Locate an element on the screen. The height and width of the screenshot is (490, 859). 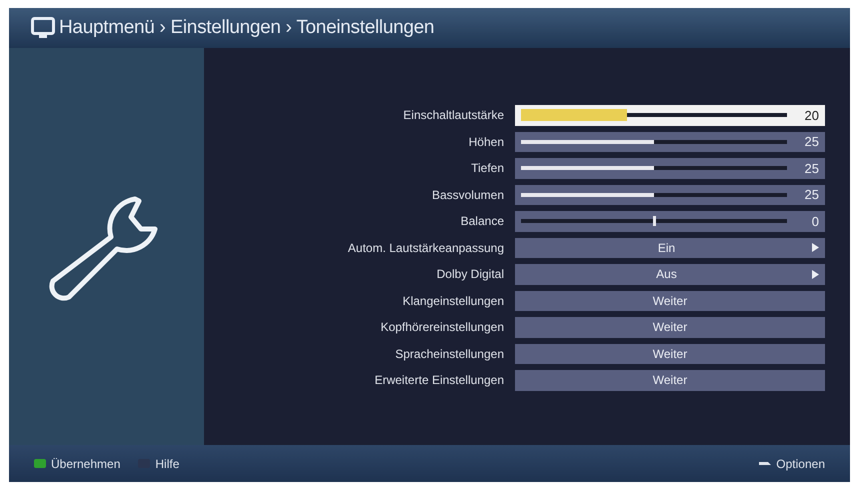
setting-label: Kopfhörereinstellungen is located at coordinates (442, 327).